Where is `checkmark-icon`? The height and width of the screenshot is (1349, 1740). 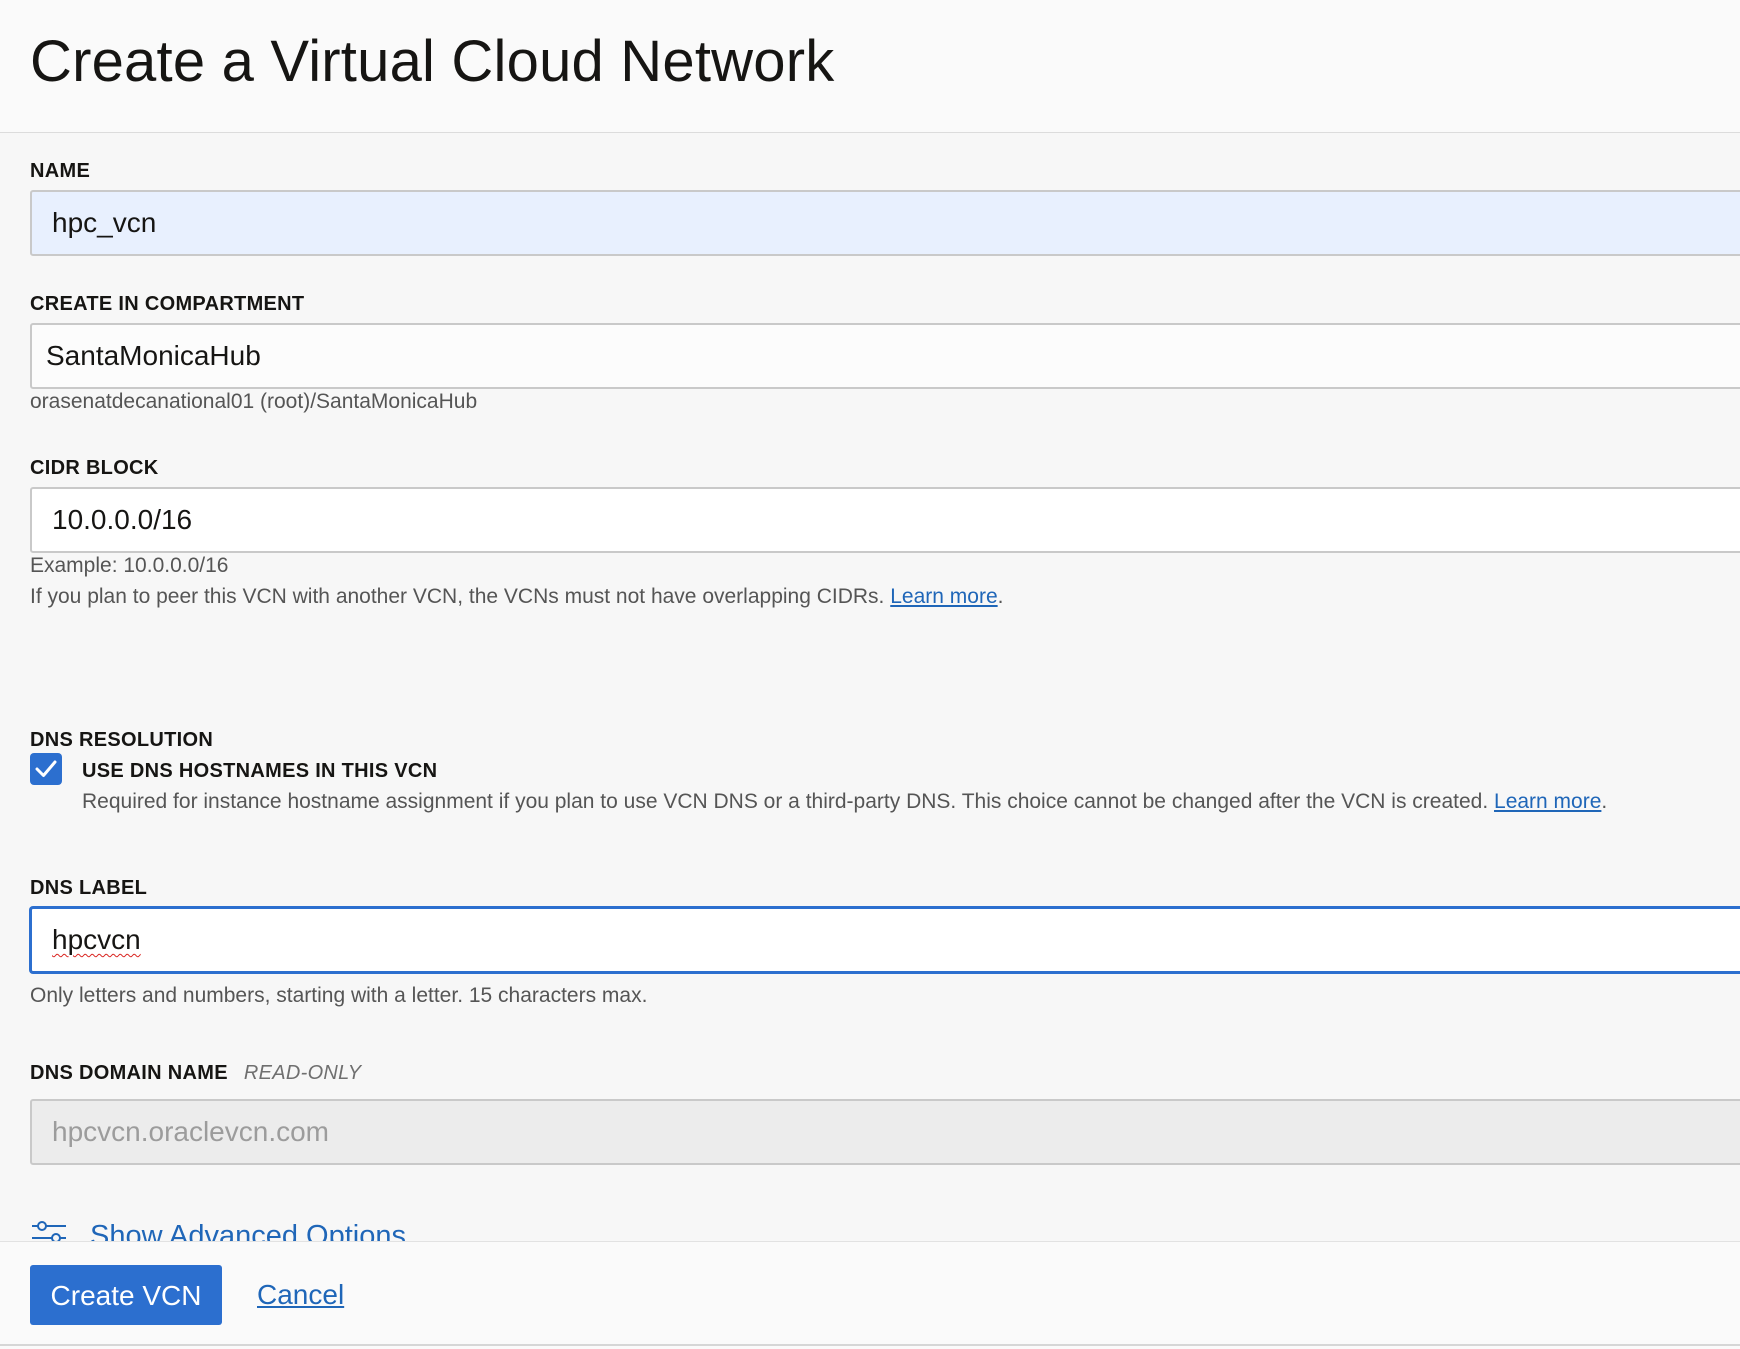
checkmark-icon is located at coordinates (46, 768).